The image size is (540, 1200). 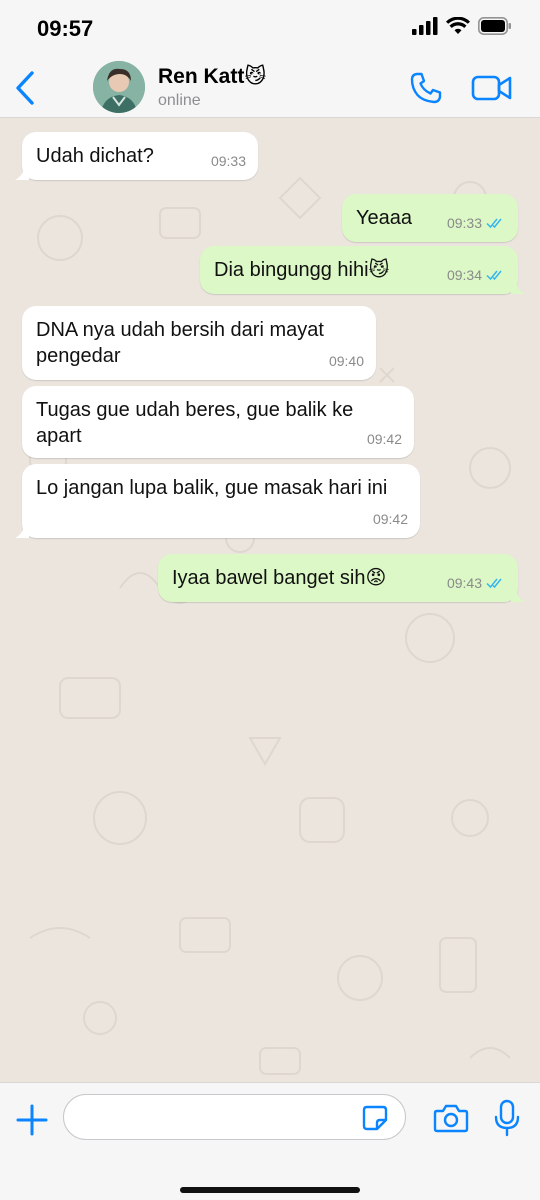 I want to click on message-text: Tugas gue udah beres, gue balik ke apart, so click(x=195, y=423).